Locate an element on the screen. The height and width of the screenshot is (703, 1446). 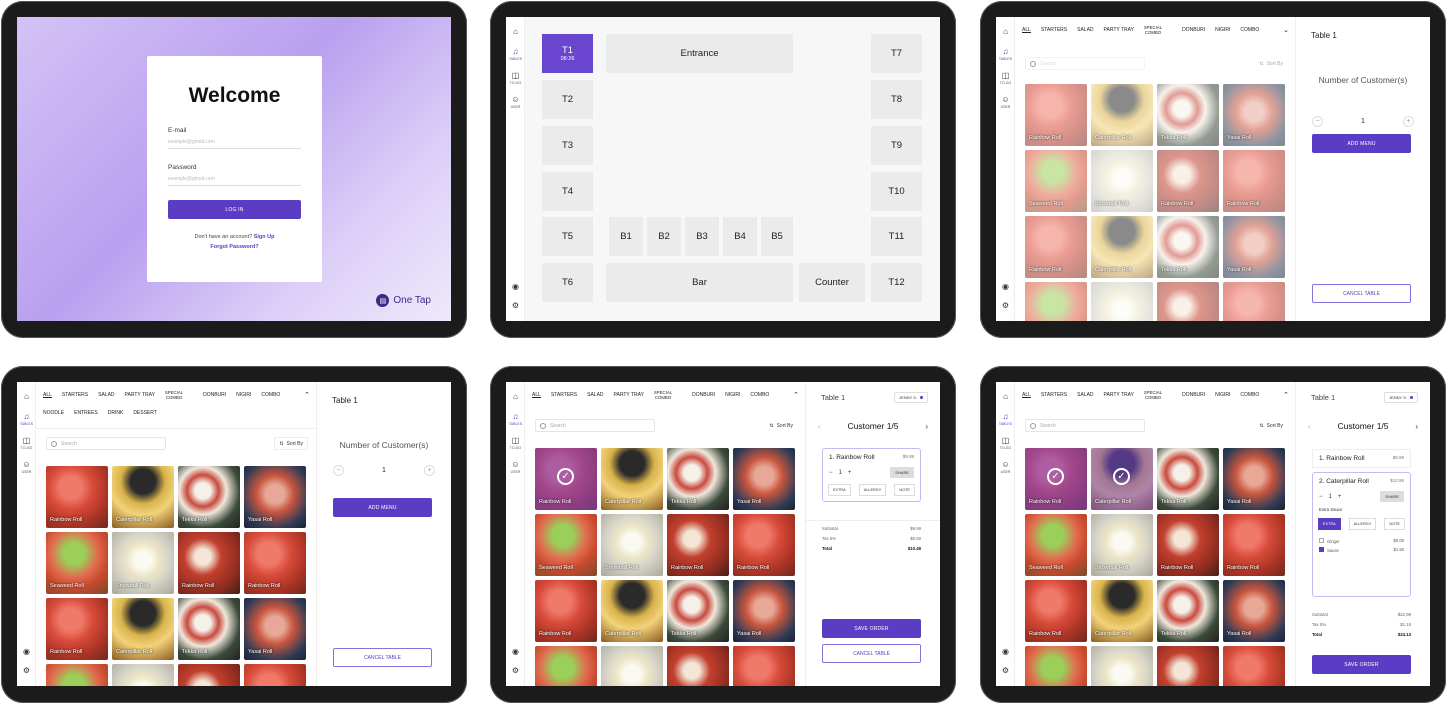
bar-seat-b5: B5 is located at coordinates (777, 236).